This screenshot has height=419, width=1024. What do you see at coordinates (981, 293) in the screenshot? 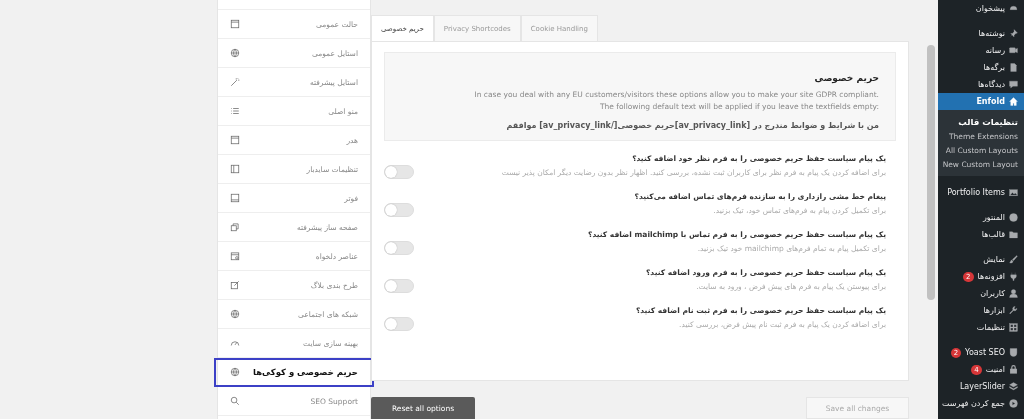
I see `menu-item: کاربران` at bounding box center [981, 293].